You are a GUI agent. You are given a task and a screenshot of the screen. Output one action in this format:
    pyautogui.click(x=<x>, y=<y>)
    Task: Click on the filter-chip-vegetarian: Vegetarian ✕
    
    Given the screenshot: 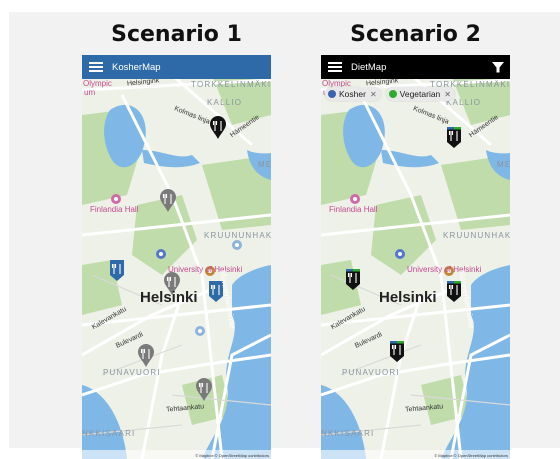 What is the action you would take?
    pyautogui.click(x=420, y=94)
    